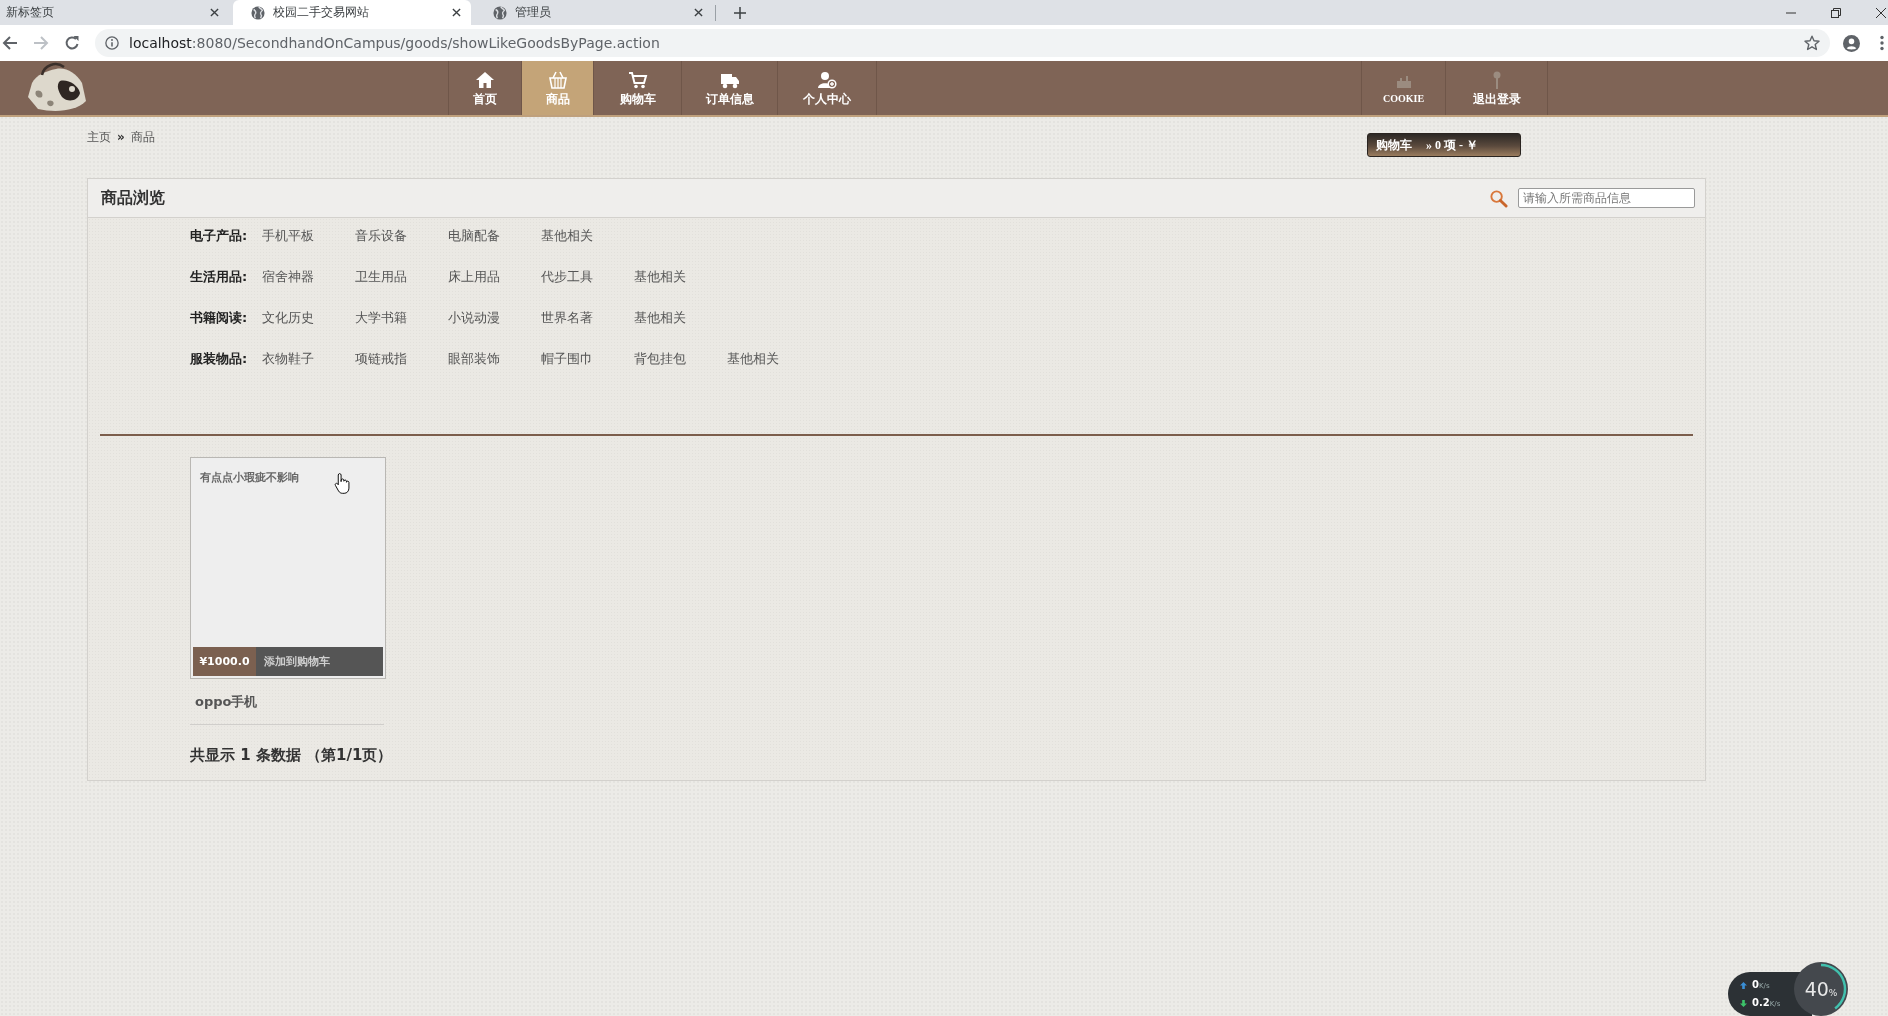  Describe the element at coordinates (401, 359) in the screenshot. I see `category-link: 项链戒指` at that location.